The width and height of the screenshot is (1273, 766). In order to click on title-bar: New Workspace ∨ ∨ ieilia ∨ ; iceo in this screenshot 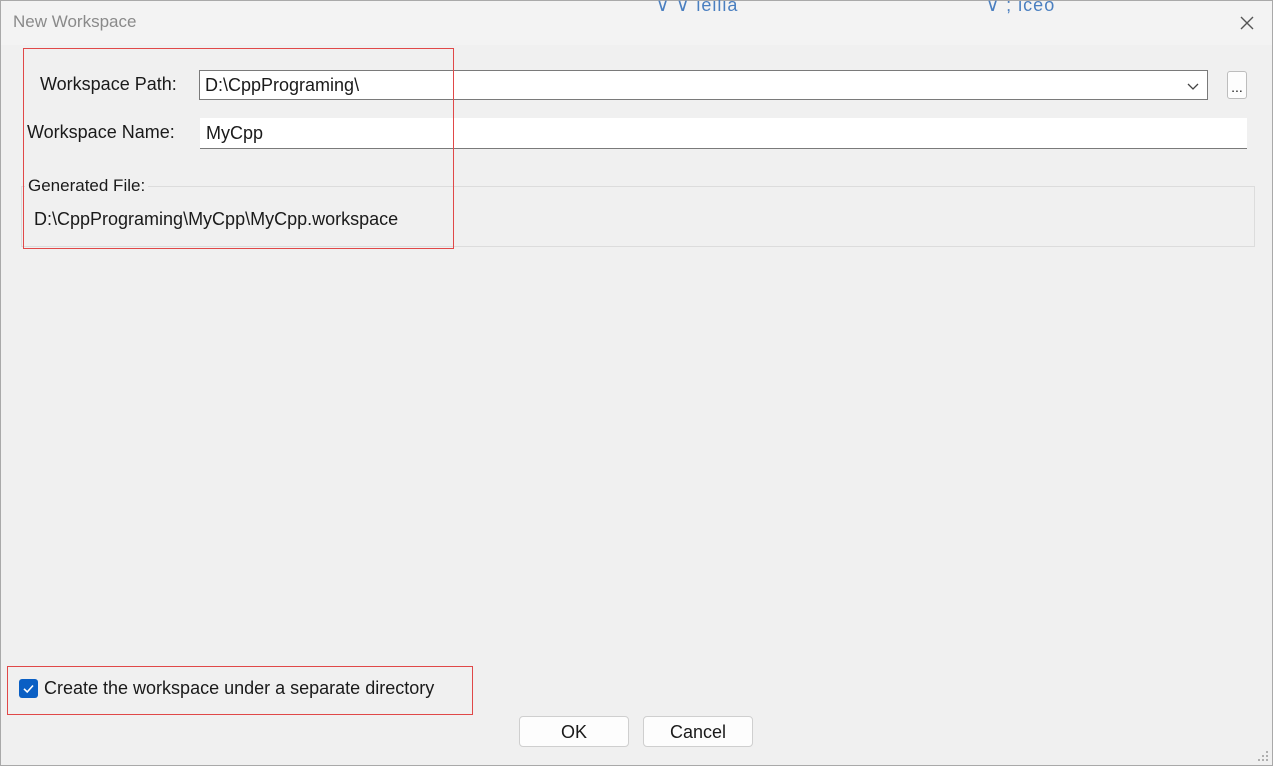, I will do `click(636, 22)`.